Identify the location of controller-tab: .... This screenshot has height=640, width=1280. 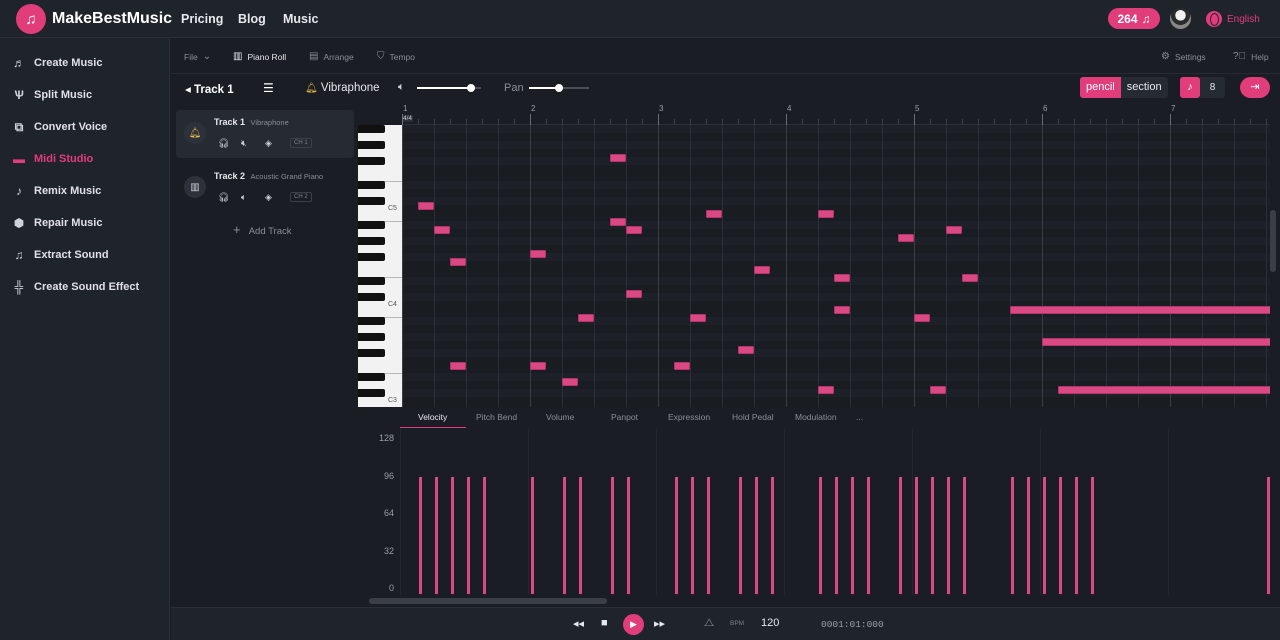
(859, 417).